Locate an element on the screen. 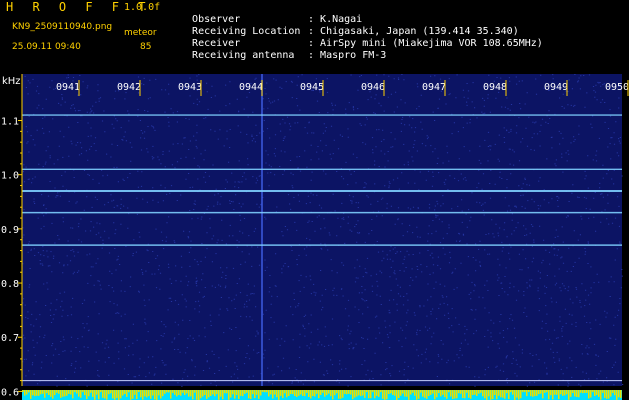 The width and height of the screenshot is (629, 400). antenna-label: Receiving antenna is located at coordinates (243, 55).